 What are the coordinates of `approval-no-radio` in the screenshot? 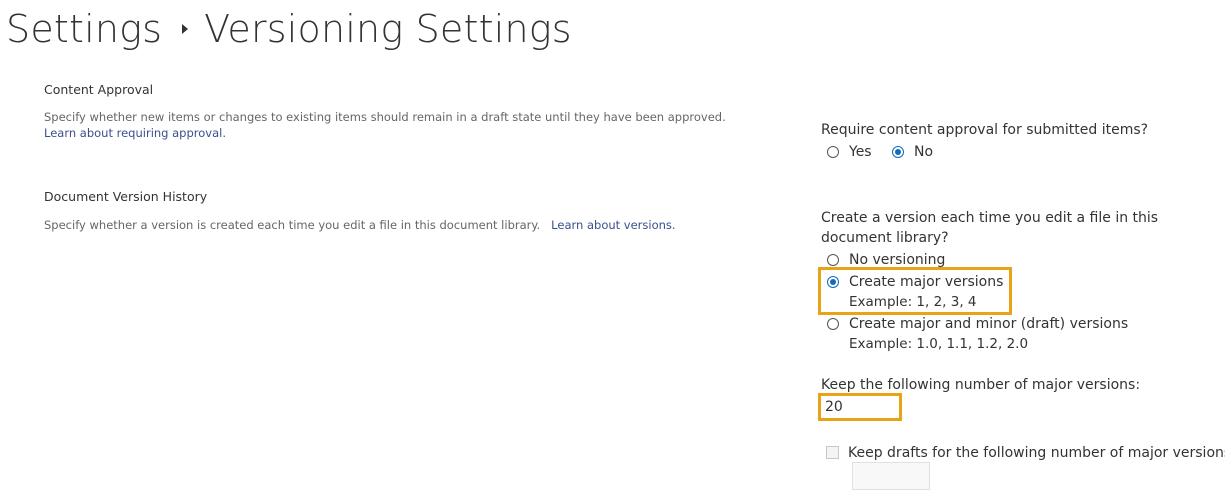 It's located at (898, 152).